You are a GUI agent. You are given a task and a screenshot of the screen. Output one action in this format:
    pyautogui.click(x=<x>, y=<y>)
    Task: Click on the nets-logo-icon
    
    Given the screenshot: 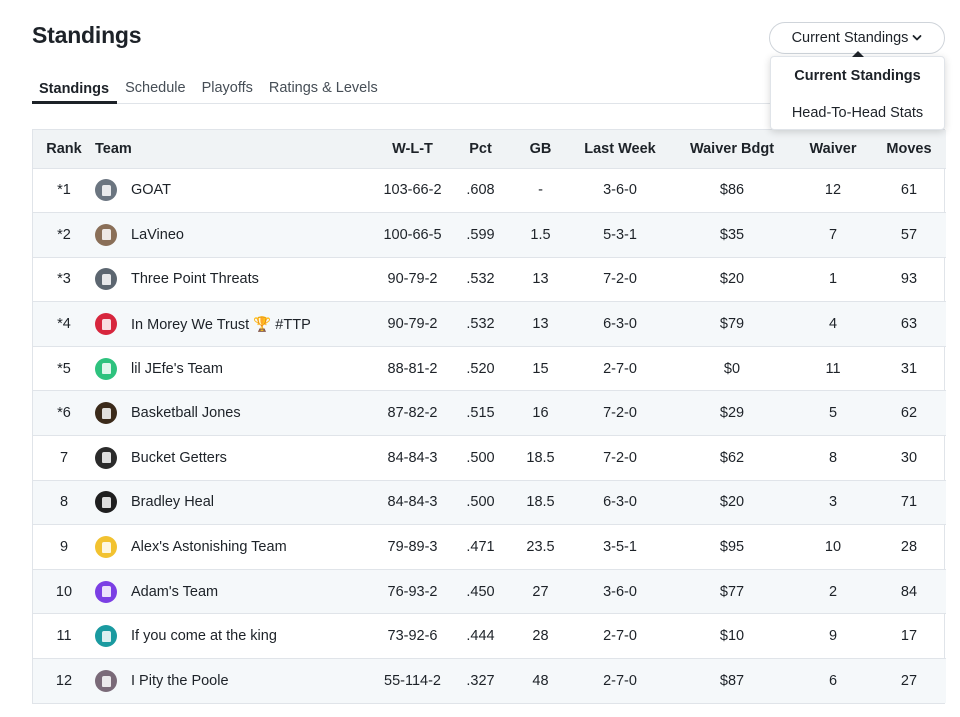 What is the action you would take?
    pyautogui.click(x=106, y=457)
    